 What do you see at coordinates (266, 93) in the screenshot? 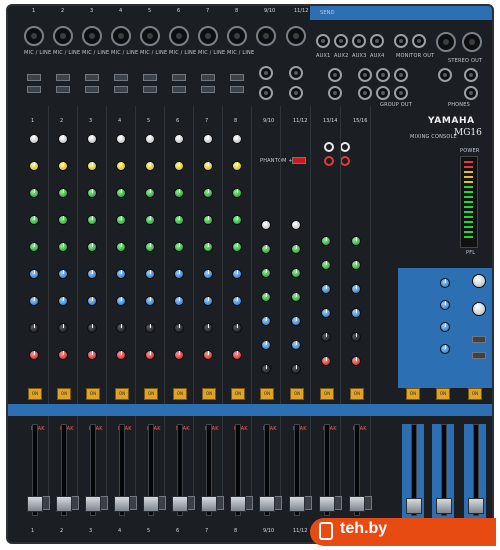
I see `line-r-jack` at bounding box center [266, 93].